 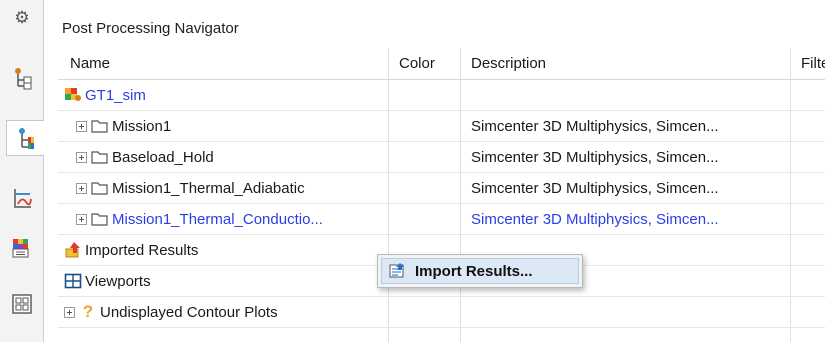 I want to click on layout-grid-icon, so click(x=22, y=304).